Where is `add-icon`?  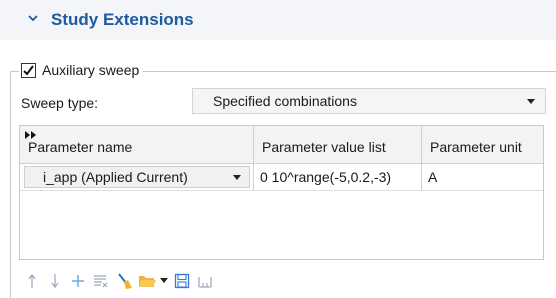 add-icon is located at coordinates (78, 281).